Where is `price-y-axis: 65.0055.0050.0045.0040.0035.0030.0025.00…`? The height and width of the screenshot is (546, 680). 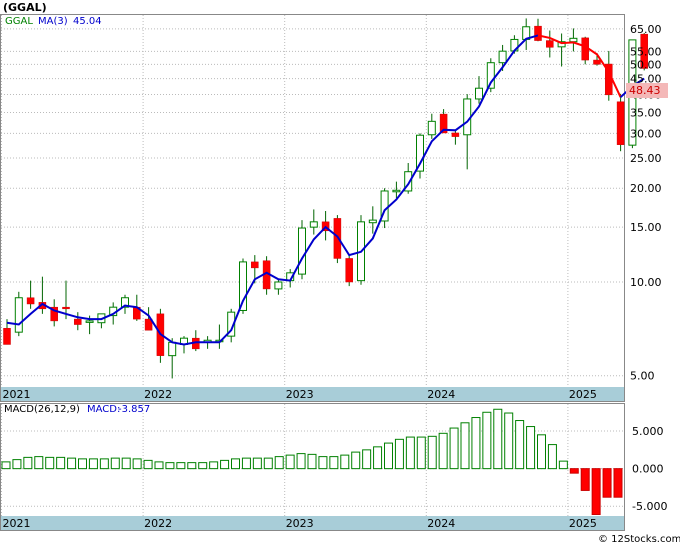
price-y-axis: 65.0055.0050.0045.0040.0035.0030.0025.00… is located at coordinates (646, 203).